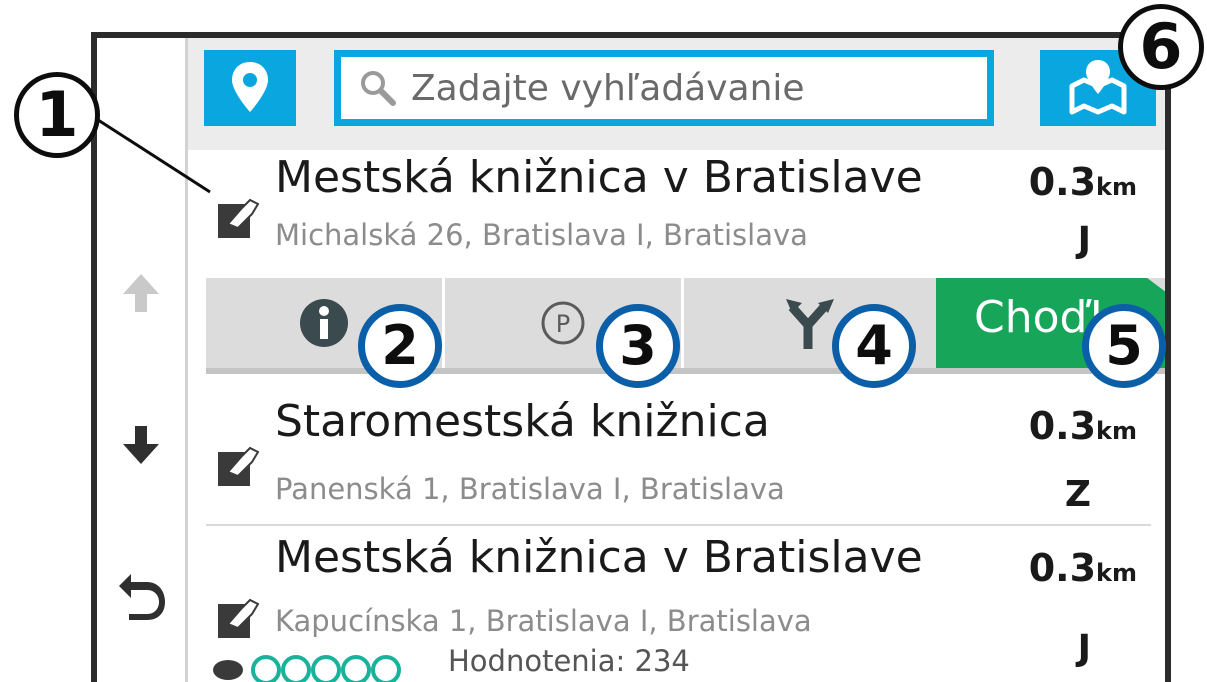 The image size is (1207, 682). I want to click on callout-3: 3, so click(638, 346).